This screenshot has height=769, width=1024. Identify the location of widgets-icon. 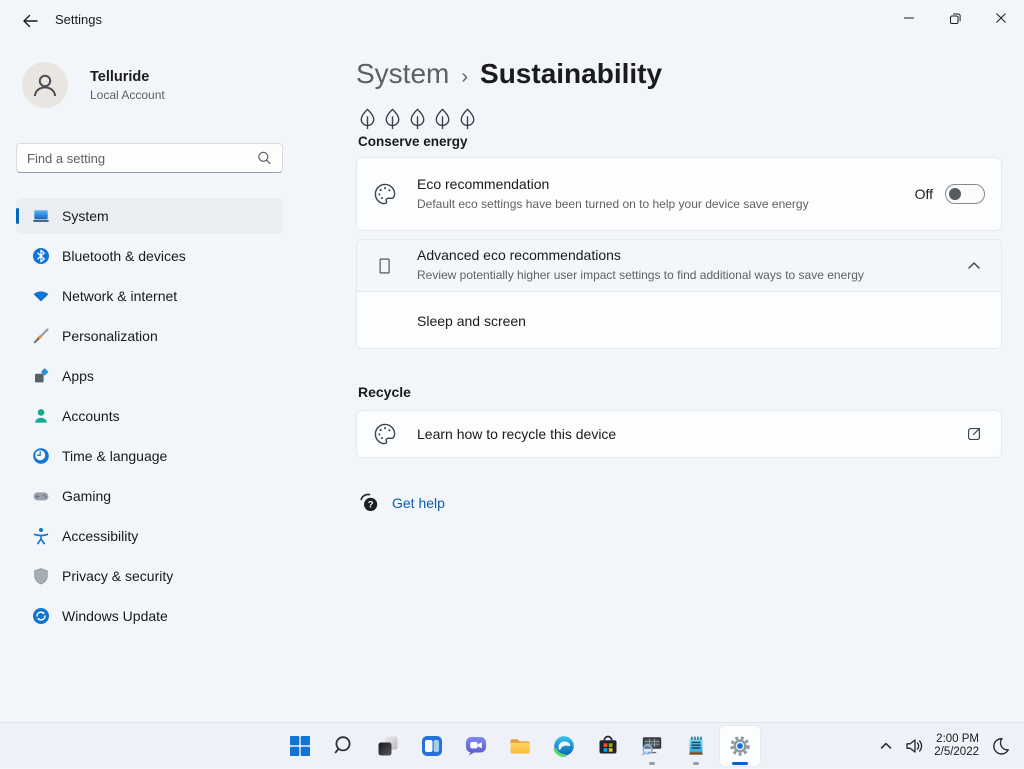
(432, 746).